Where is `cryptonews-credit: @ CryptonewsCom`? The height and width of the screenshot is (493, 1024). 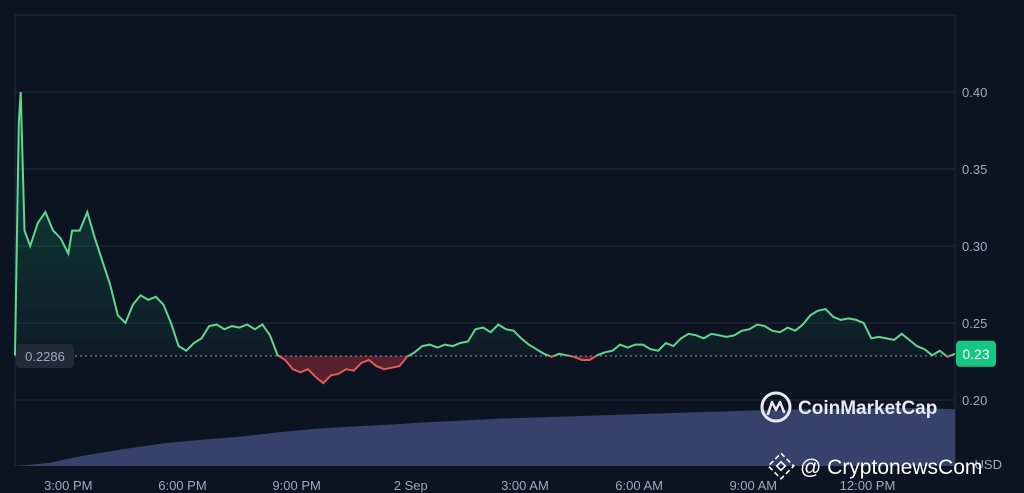
cryptonews-credit: @ CryptonewsCom is located at coordinates (874, 466).